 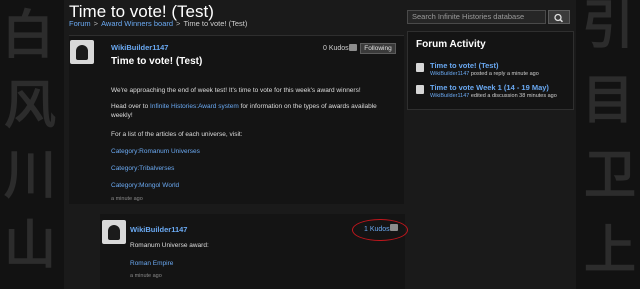 What do you see at coordinates (378, 48) in the screenshot?
I see `following-button: Following` at bounding box center [378, 48].